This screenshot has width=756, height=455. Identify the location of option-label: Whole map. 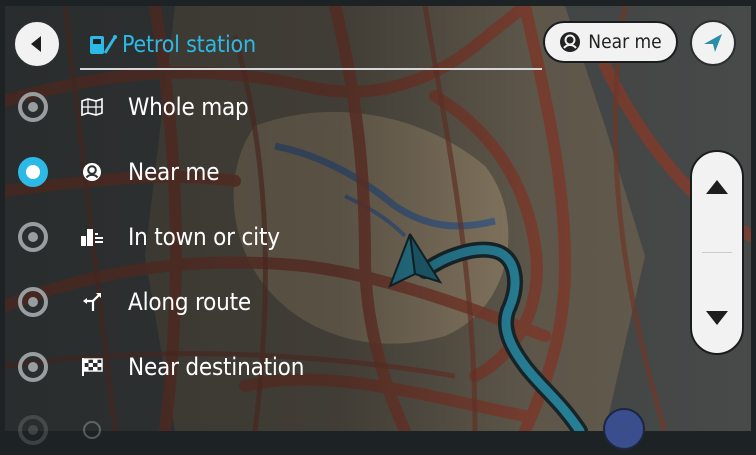
(188, 107).